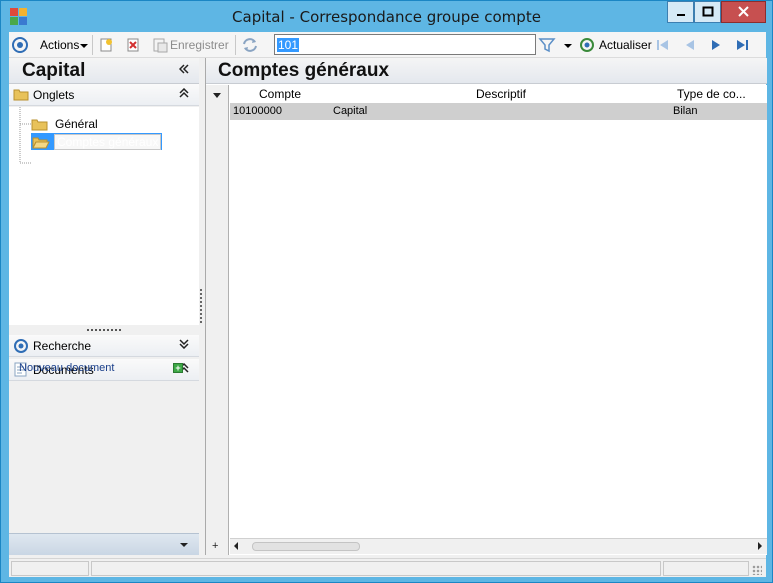 This screenshot has width=773, height=583. Describe the element at coordinates (199, 45) in the screenshot. I see `save-label: Enregistrer` at that location.